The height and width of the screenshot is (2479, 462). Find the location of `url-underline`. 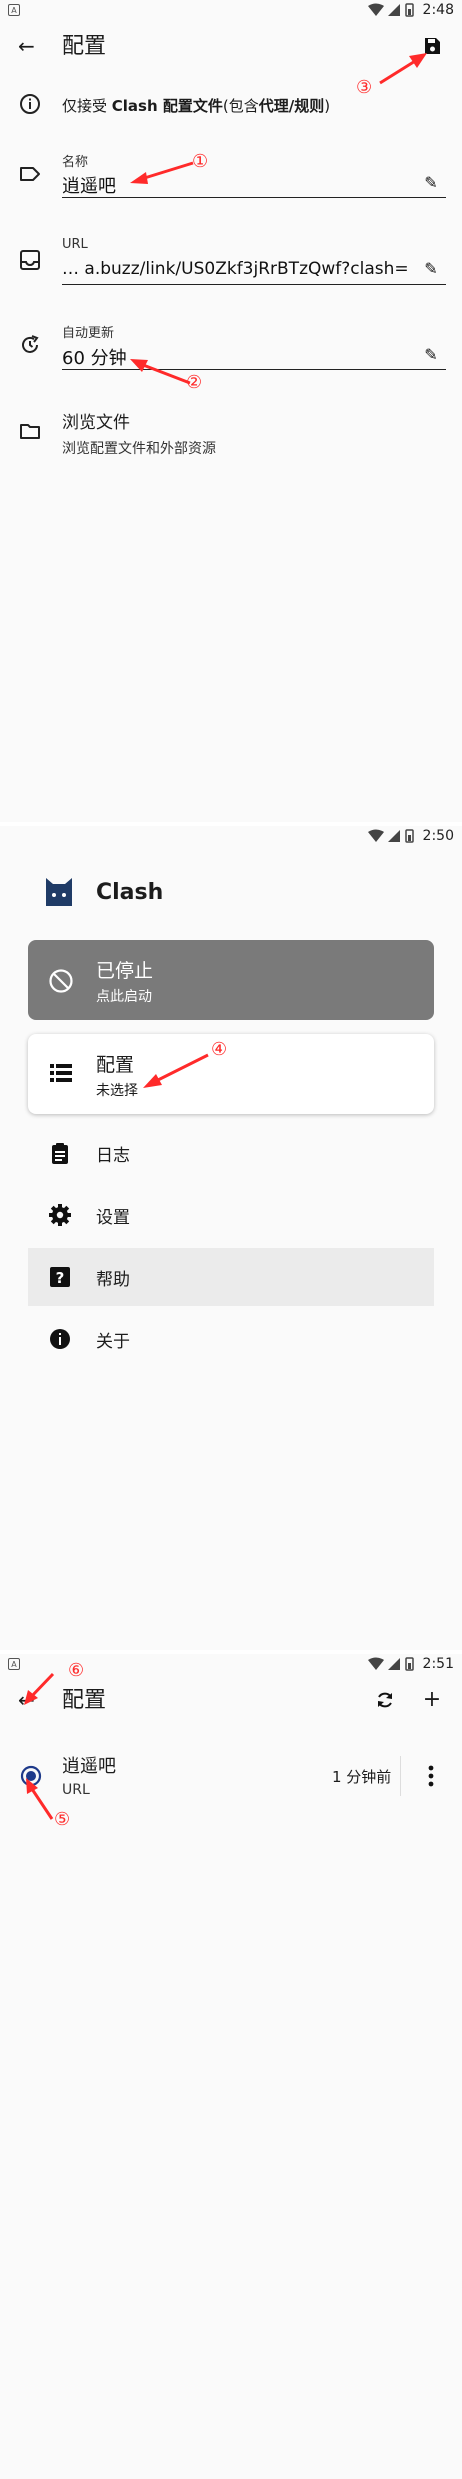

url-underline is located at coordinates (254, 284).